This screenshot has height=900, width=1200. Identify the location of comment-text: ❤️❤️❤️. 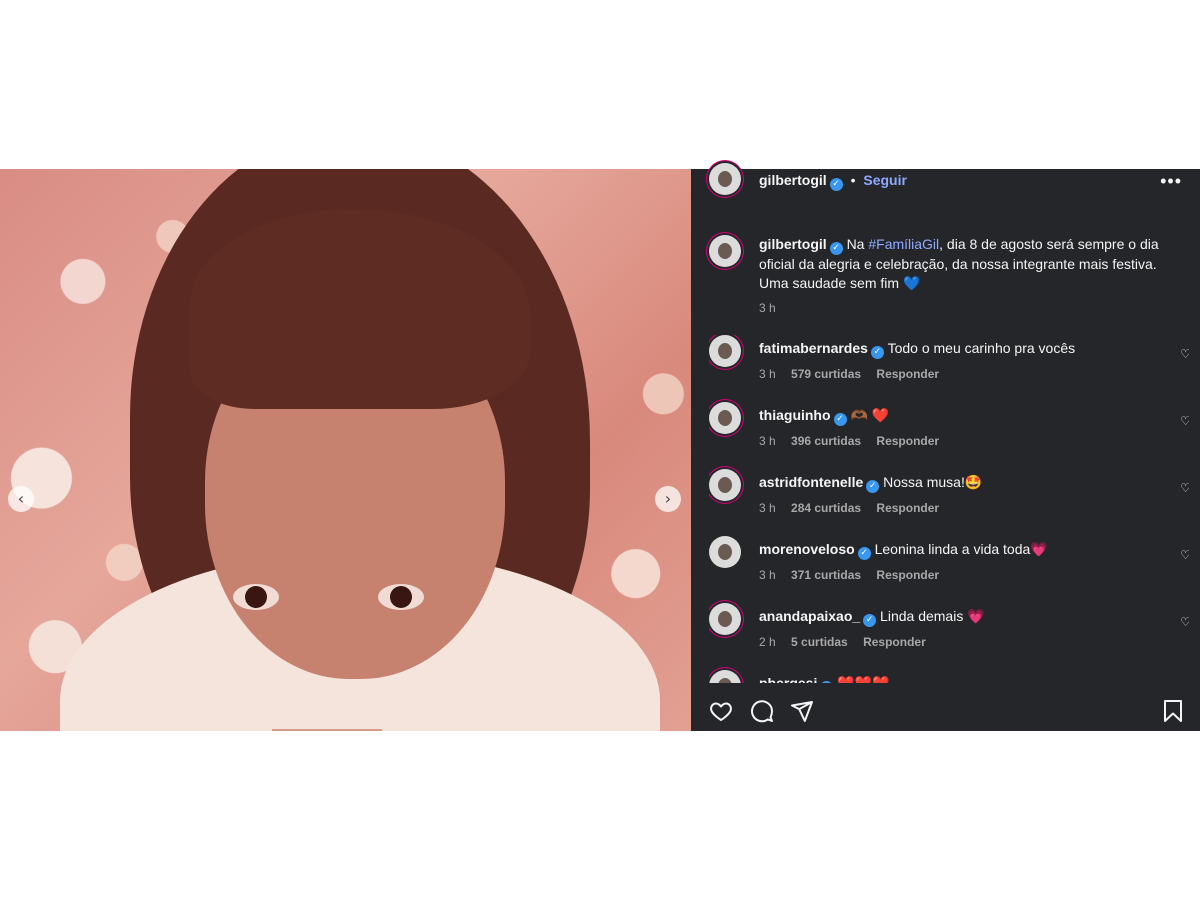
(863, 679).